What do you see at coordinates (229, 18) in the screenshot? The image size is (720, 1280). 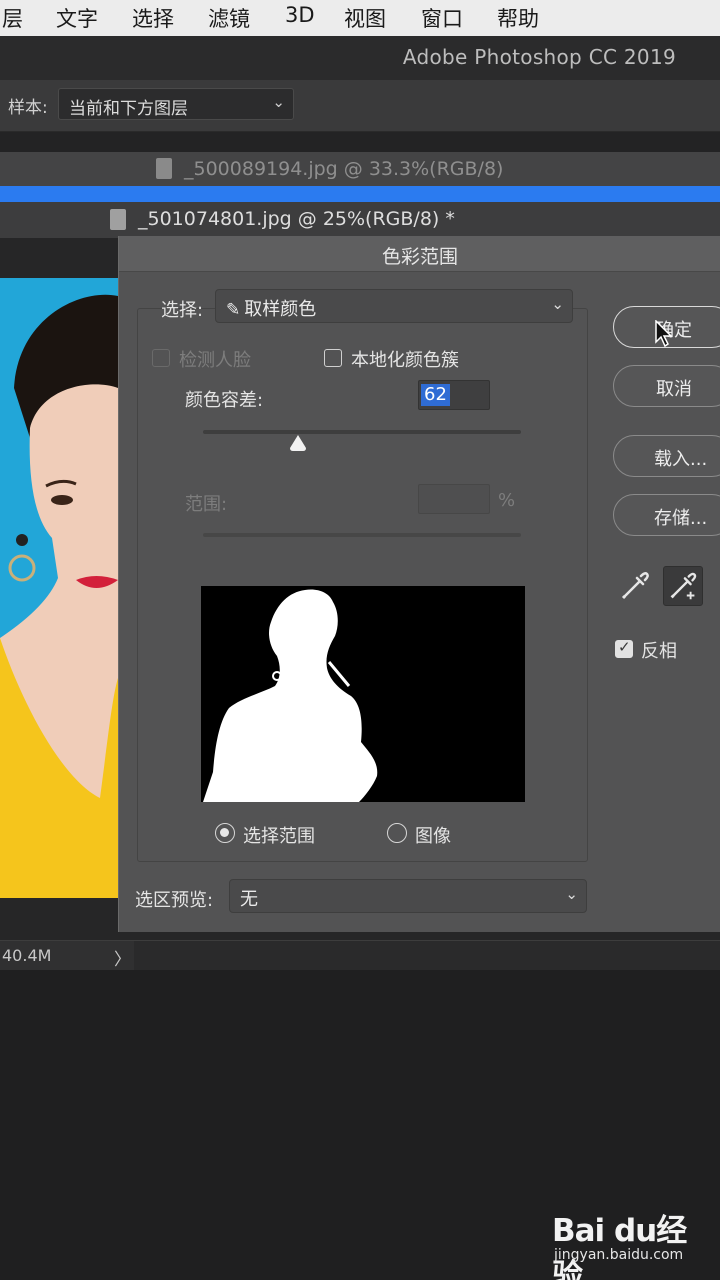 I see `menu-item-filter: 滤镜` at bounding box center [229, 18].